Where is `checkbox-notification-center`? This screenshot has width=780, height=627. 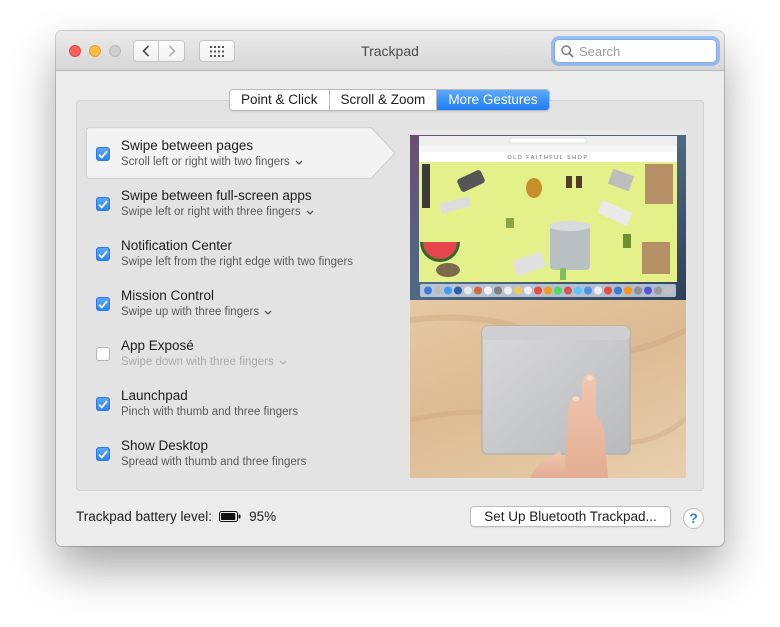 checkbox-notification-center is located at coordinates (103, 254).